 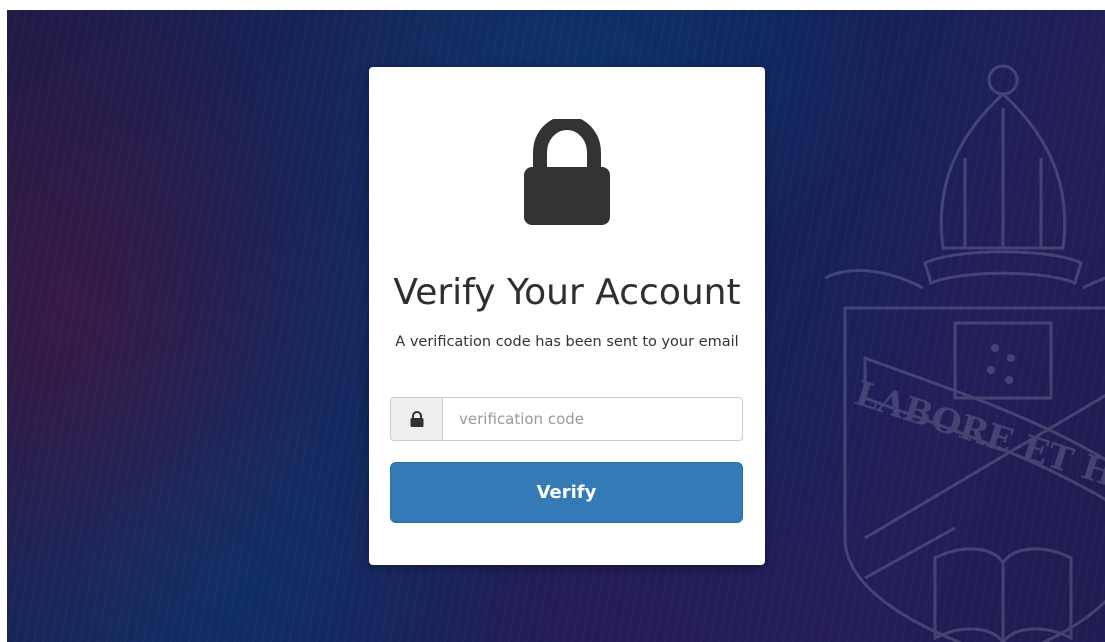 What do you see at coordinates (592, 419) in the screenshot?
I see `verification-code-input` at bounding box center [592, 419].